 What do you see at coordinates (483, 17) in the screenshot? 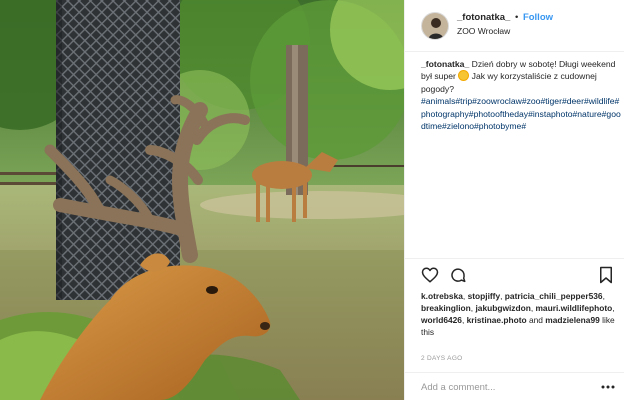
I see `post-username: _fotonatka_` at bounding box center [483, 17].